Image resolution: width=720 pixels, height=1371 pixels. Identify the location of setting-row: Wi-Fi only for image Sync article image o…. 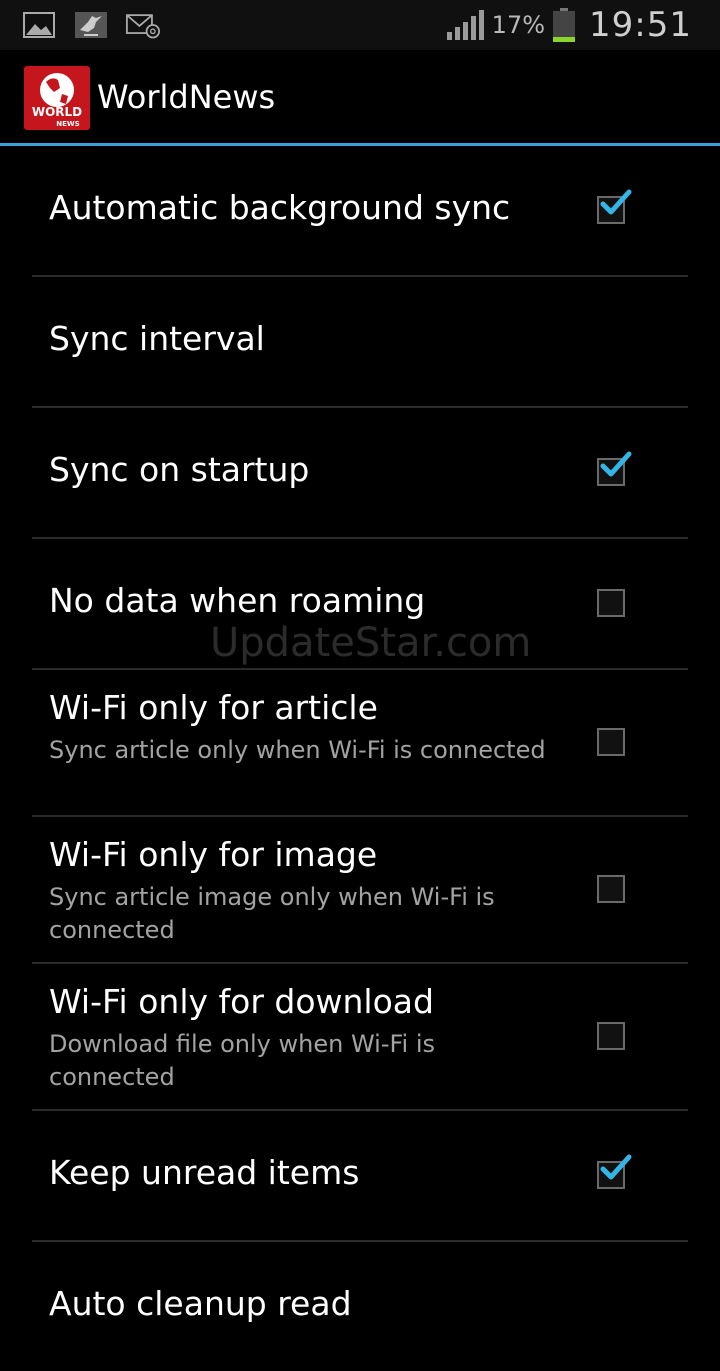
(360, 890).